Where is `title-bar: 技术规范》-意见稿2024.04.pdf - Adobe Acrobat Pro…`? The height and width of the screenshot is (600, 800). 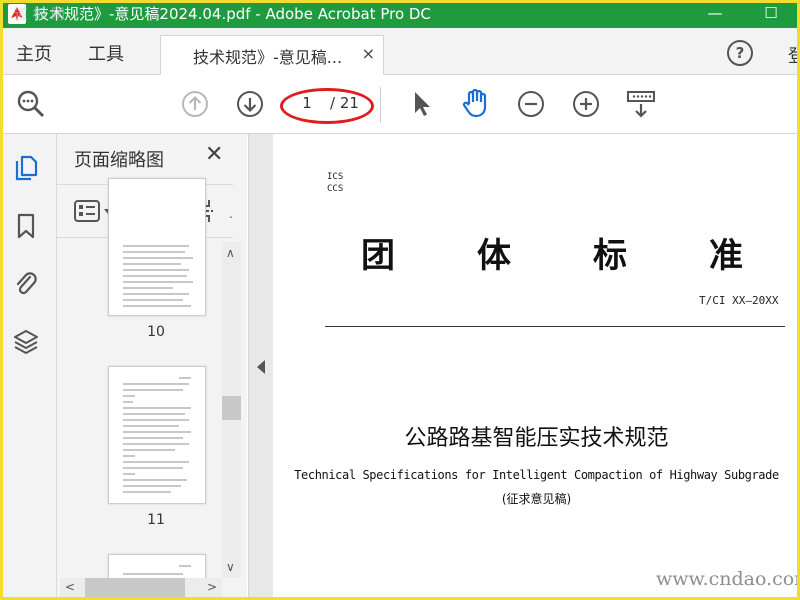
title-bar: 技术规范》-意见稿2024.04.pdf - Adobe Acrobat Pro… is located at coordinates (400, 14).